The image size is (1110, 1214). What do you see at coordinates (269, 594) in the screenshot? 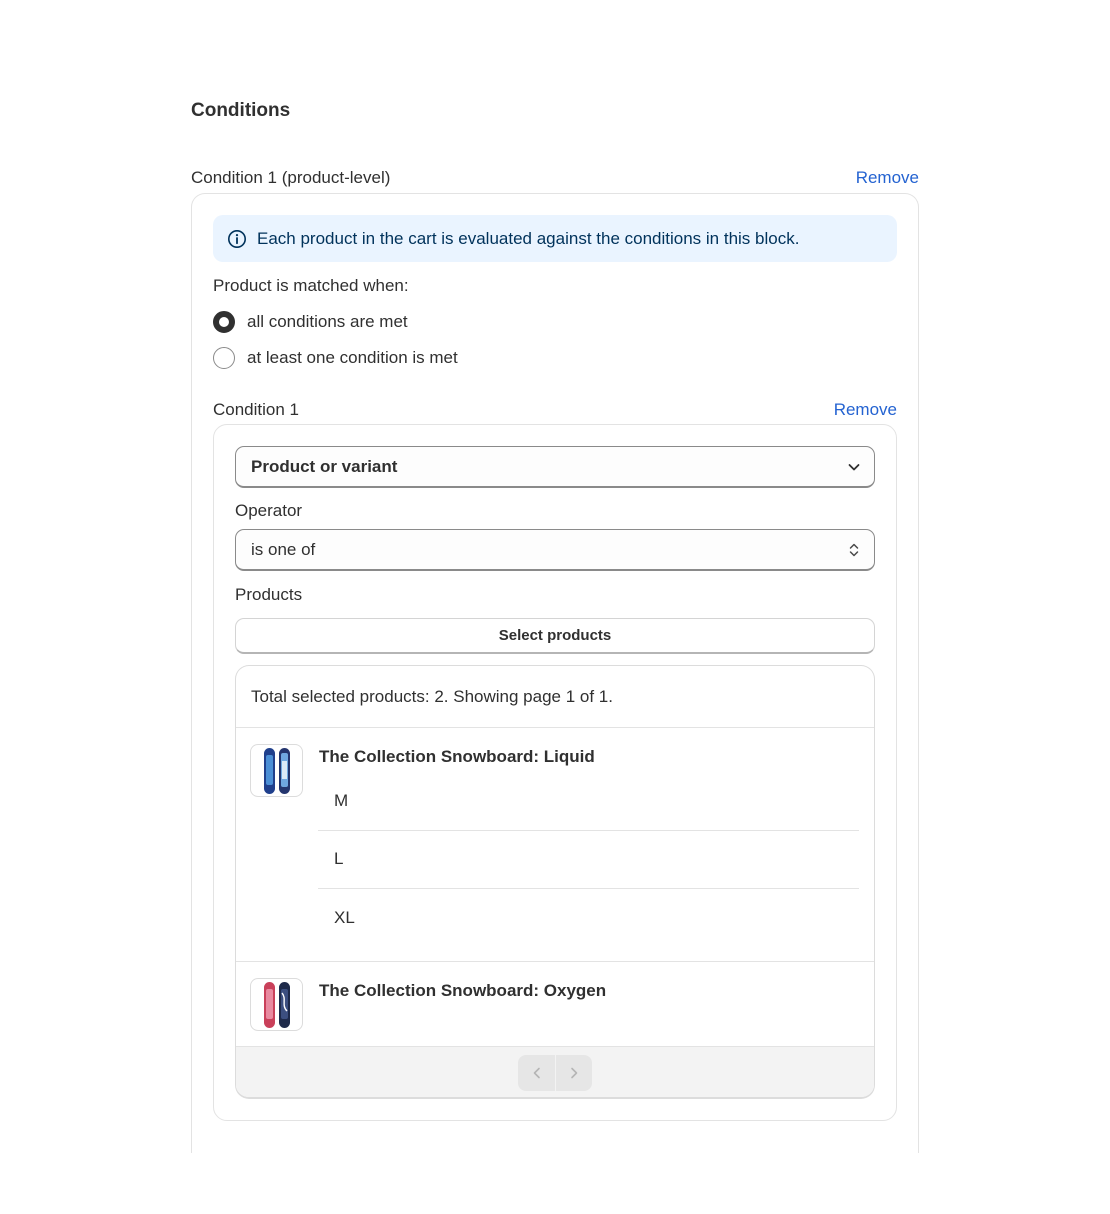
I see `products-label: Products` at bounding box center [269, 594].